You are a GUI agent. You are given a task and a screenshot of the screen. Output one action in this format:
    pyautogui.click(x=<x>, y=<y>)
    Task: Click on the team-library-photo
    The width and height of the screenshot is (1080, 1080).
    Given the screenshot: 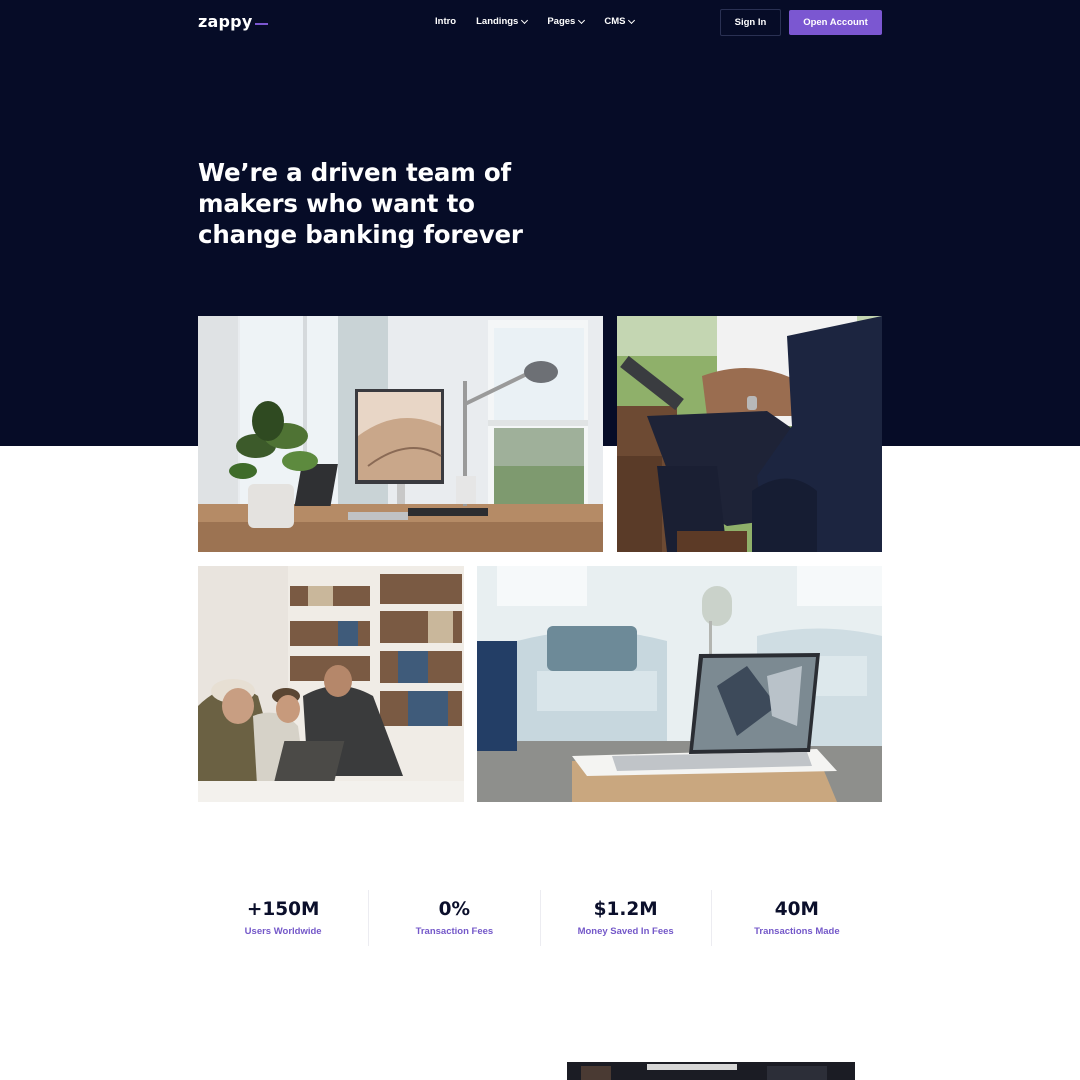 What is the action you would take?
    pyautogui.click(x=331, y=684)
    